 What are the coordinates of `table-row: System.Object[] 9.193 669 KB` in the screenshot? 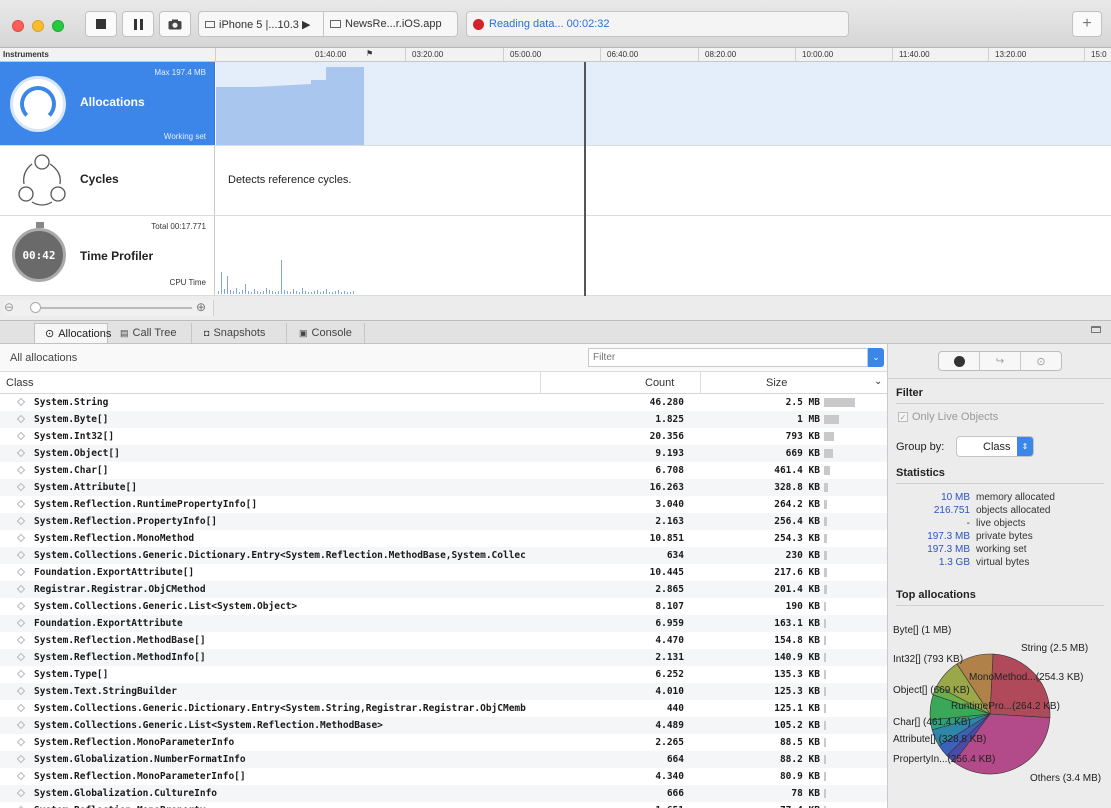 It's located at (443, 453).